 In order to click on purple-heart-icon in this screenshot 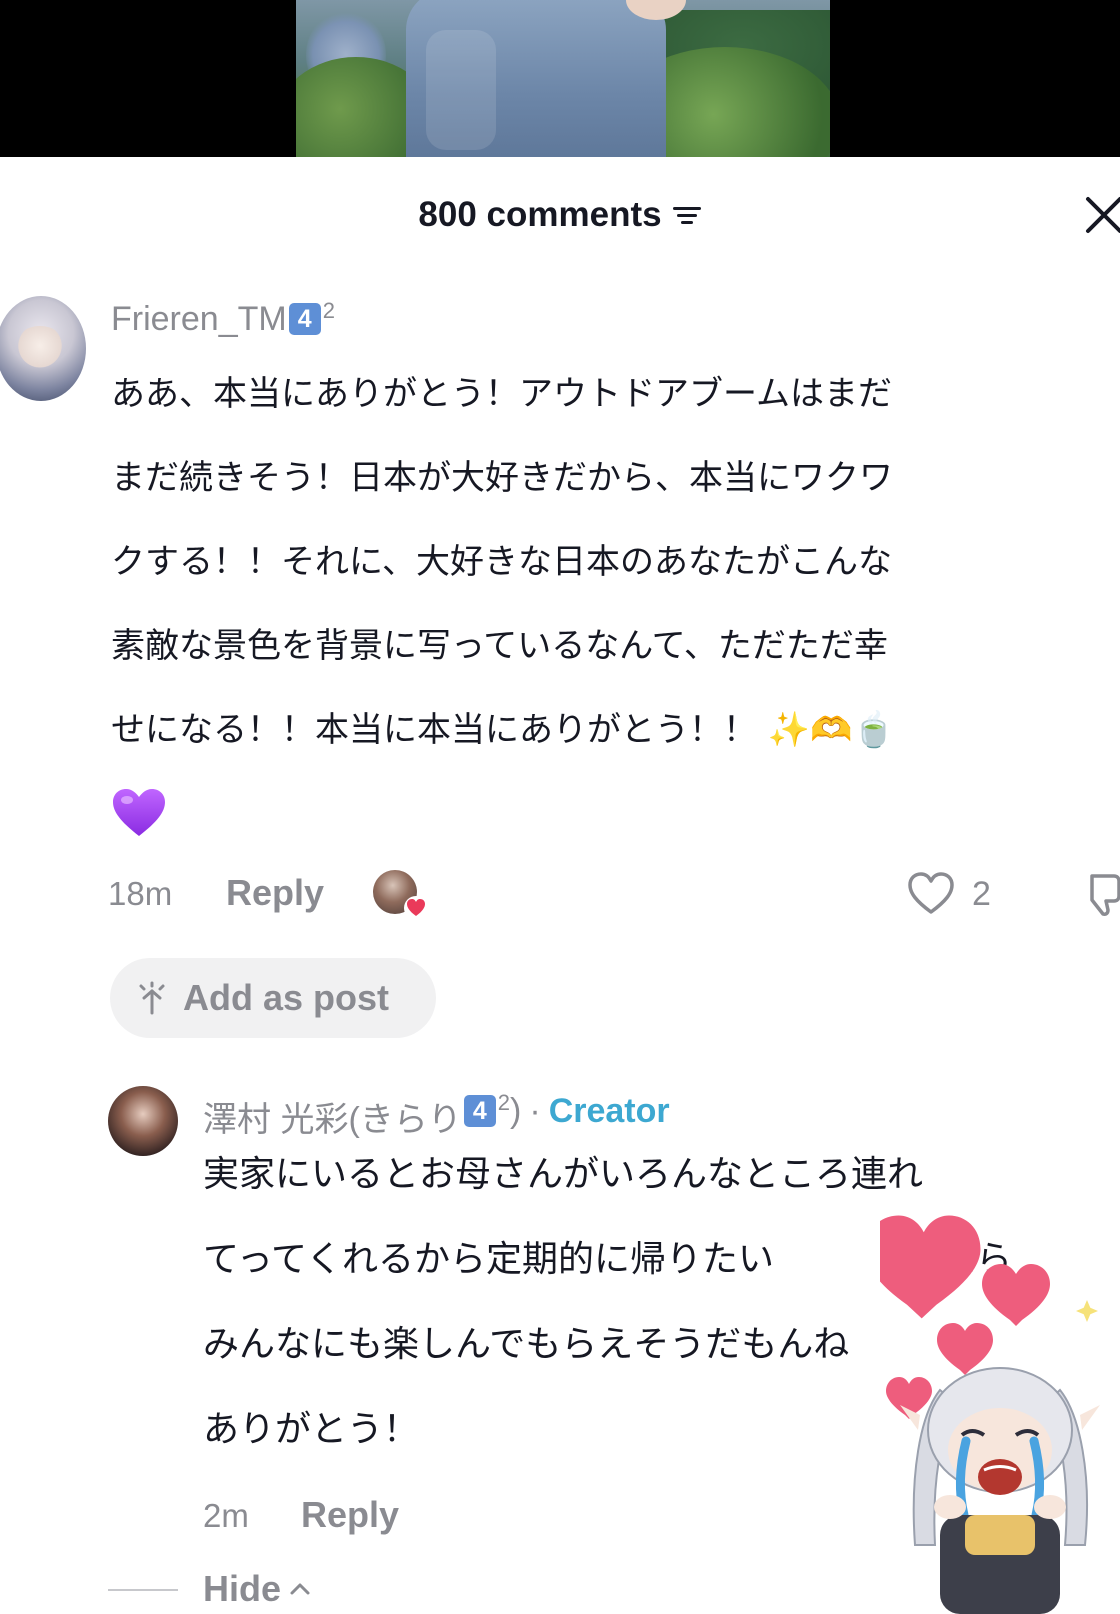, I will do `click(139, 812)`.